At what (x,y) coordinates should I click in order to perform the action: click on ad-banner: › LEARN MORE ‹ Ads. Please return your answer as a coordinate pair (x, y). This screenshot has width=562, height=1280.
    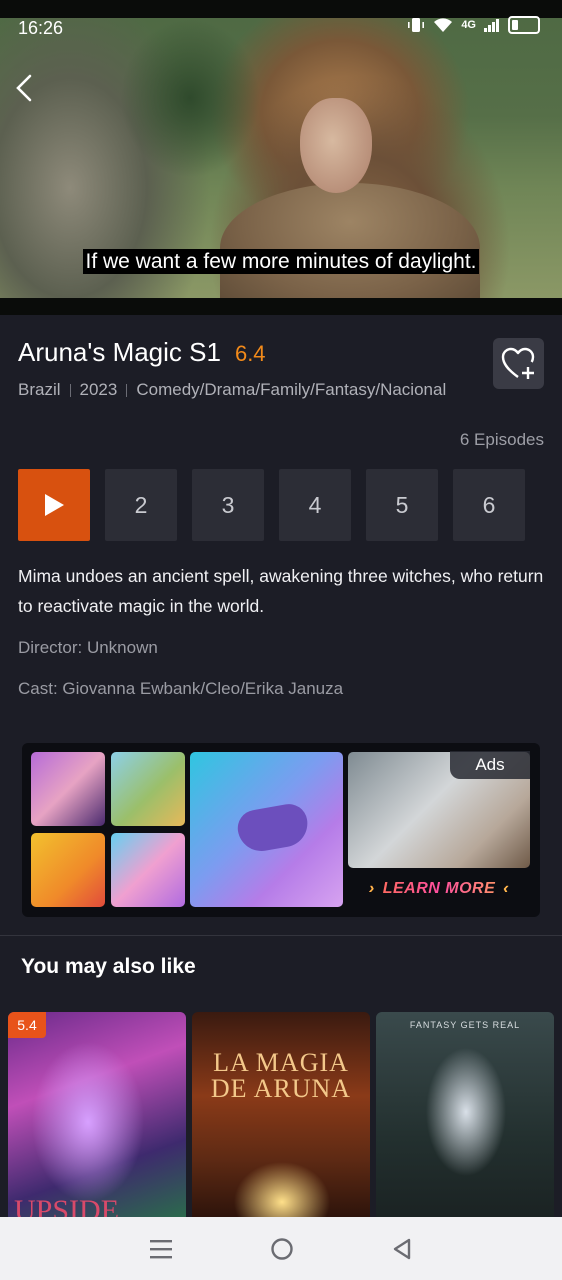
    Looking at the image, I should click on (281, 830).